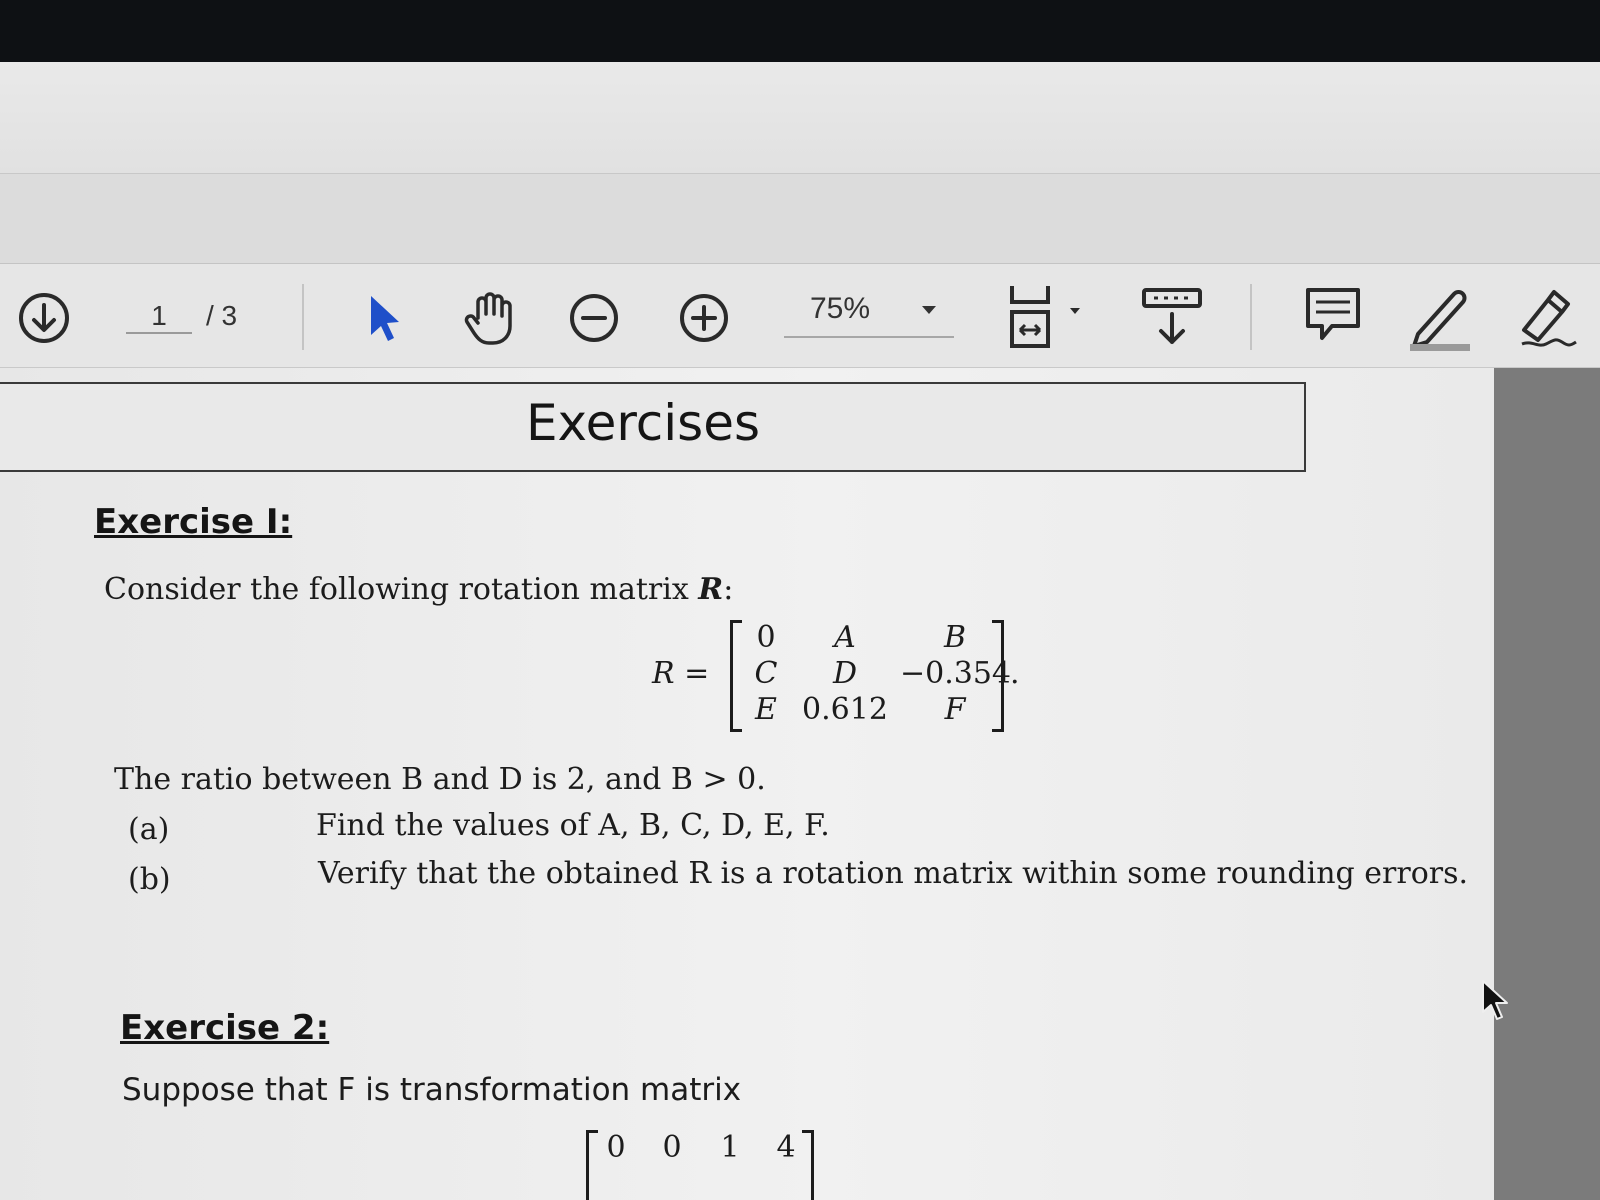  What do you see at coordinates (728, 589) in the screenshot?
I see `intro-end: :` at bounding box center [728, 589].